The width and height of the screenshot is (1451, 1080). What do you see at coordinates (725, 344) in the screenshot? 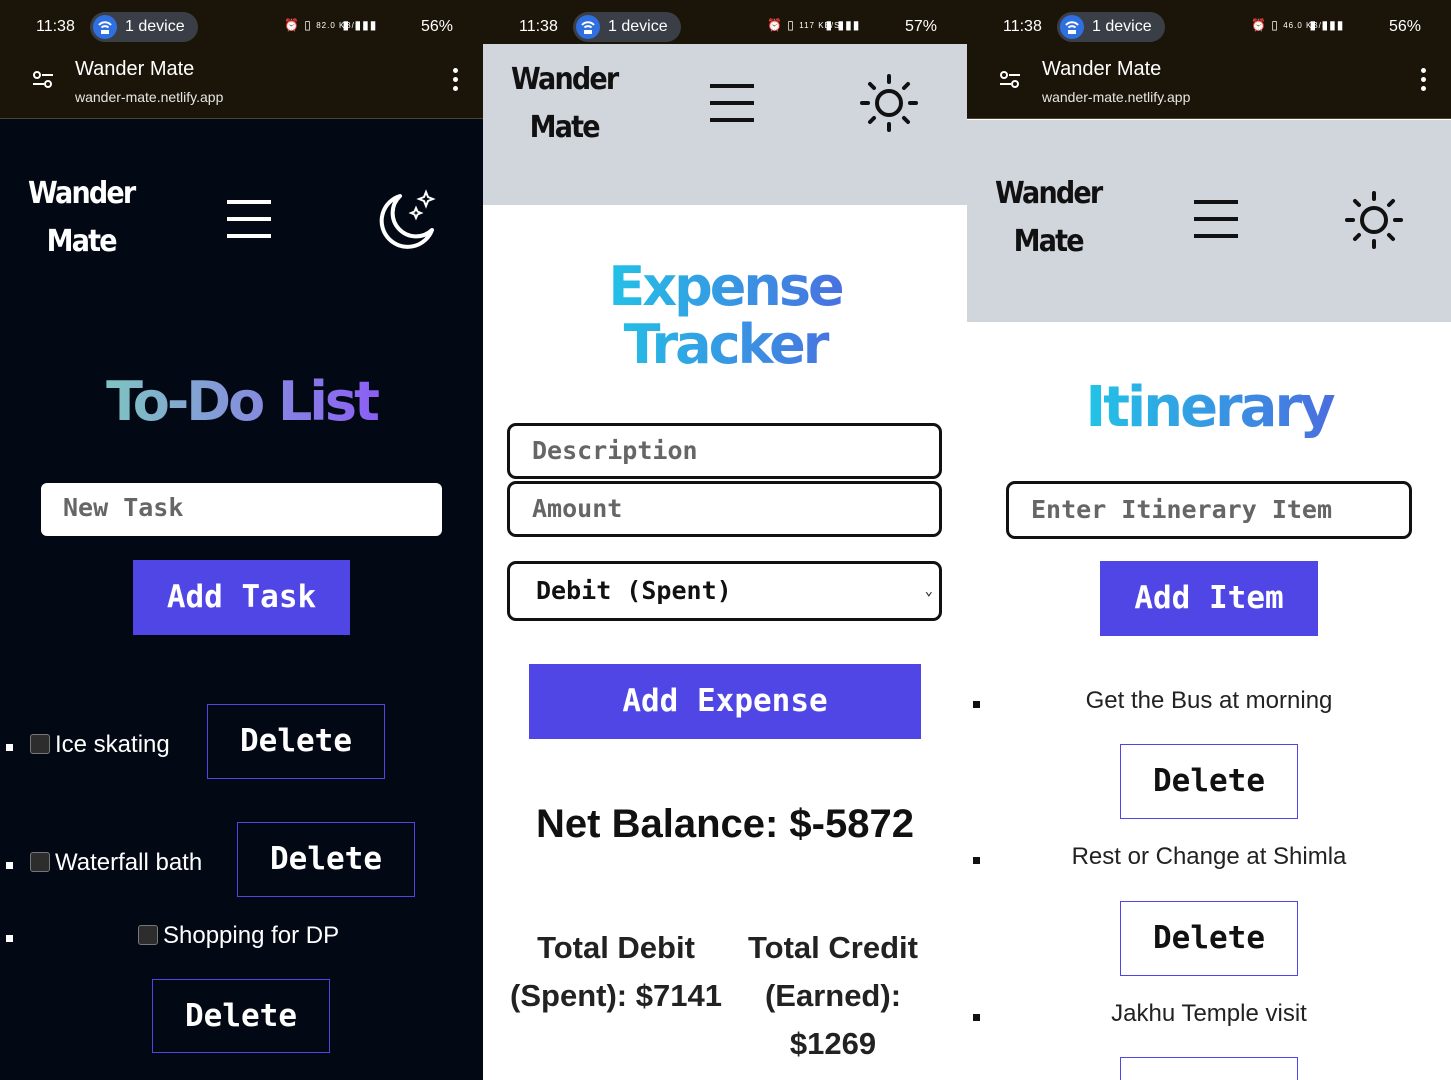
I see `title-line2: Tracker` at bounding box center [725, 344].